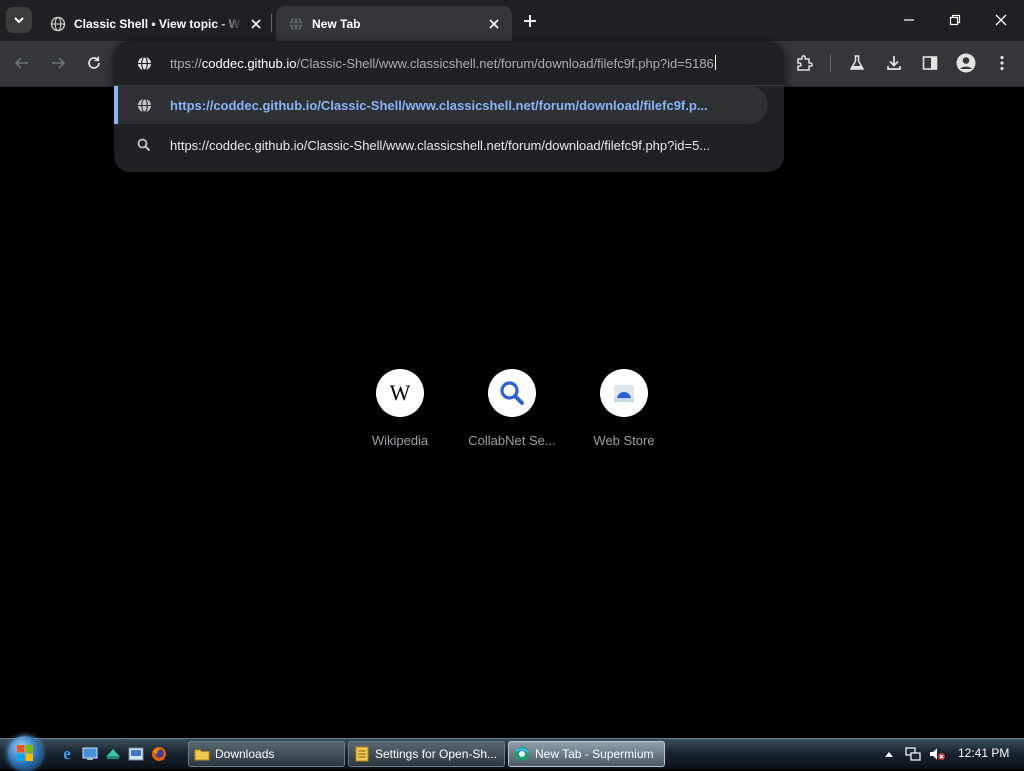  I want to click on web-store-icon, so click(624, 393).